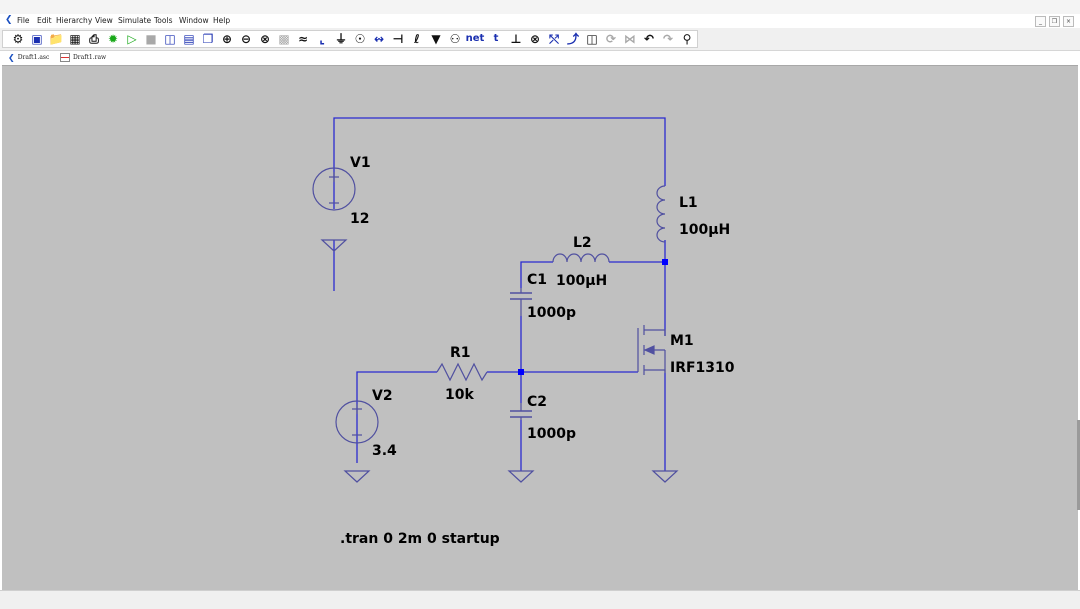 The image size is (1080, 609). What do you see at coordinates (94, 39) in the screenshot?
I see `print-icon: ⎙` at bounding box center [94, 39].